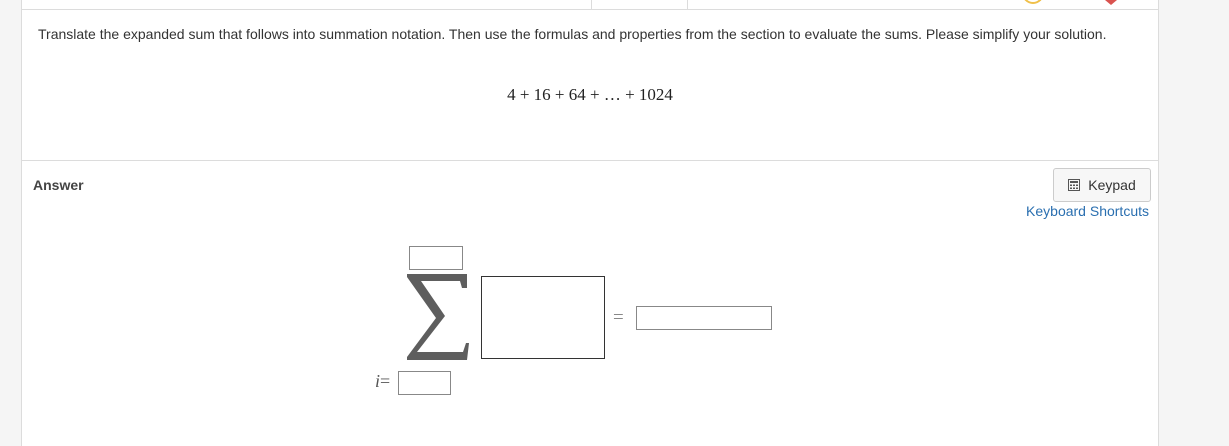  I want to click on index-equals-sign: =, so click(385, 381).